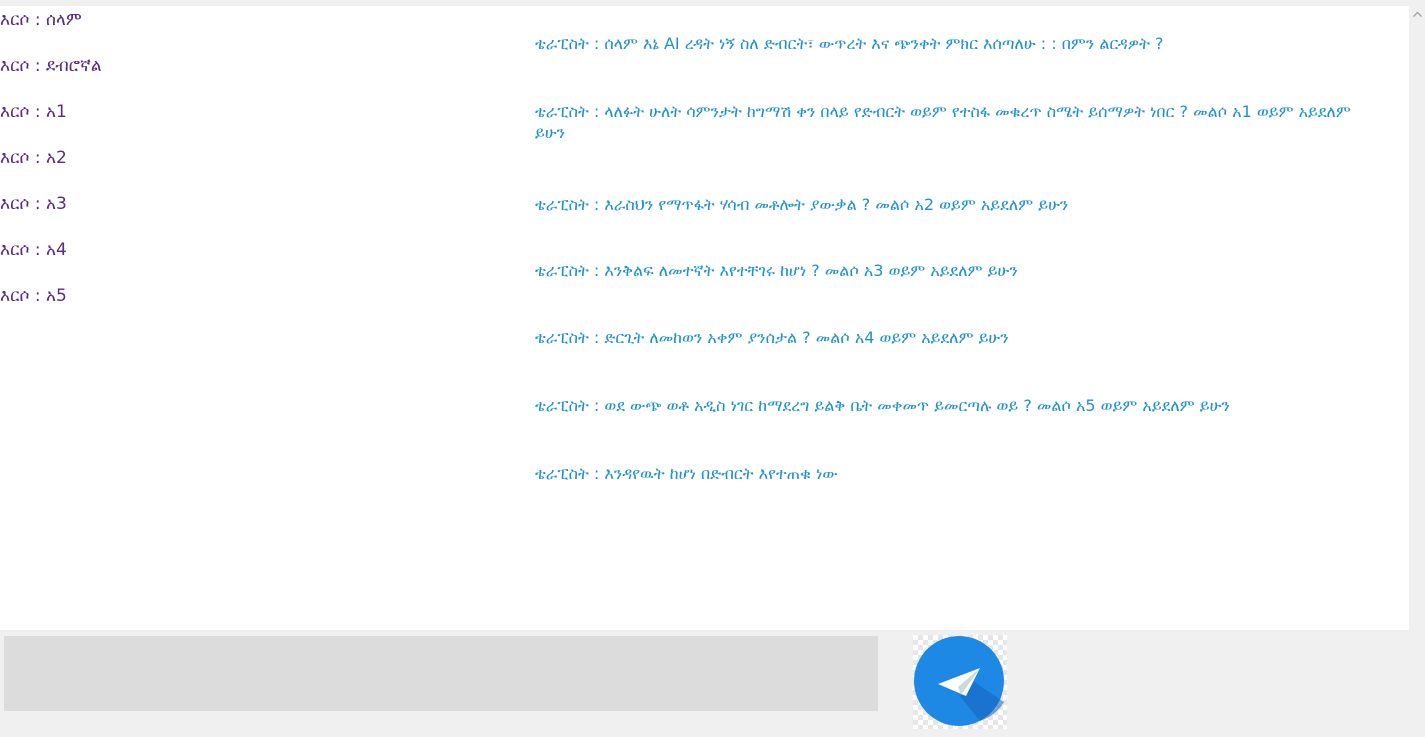 The height and width of the screenshot is (737, 1425). Describe the element at coordinates (1417, 318) in the screenshot. I see `vertical-scrollbar` at that location.